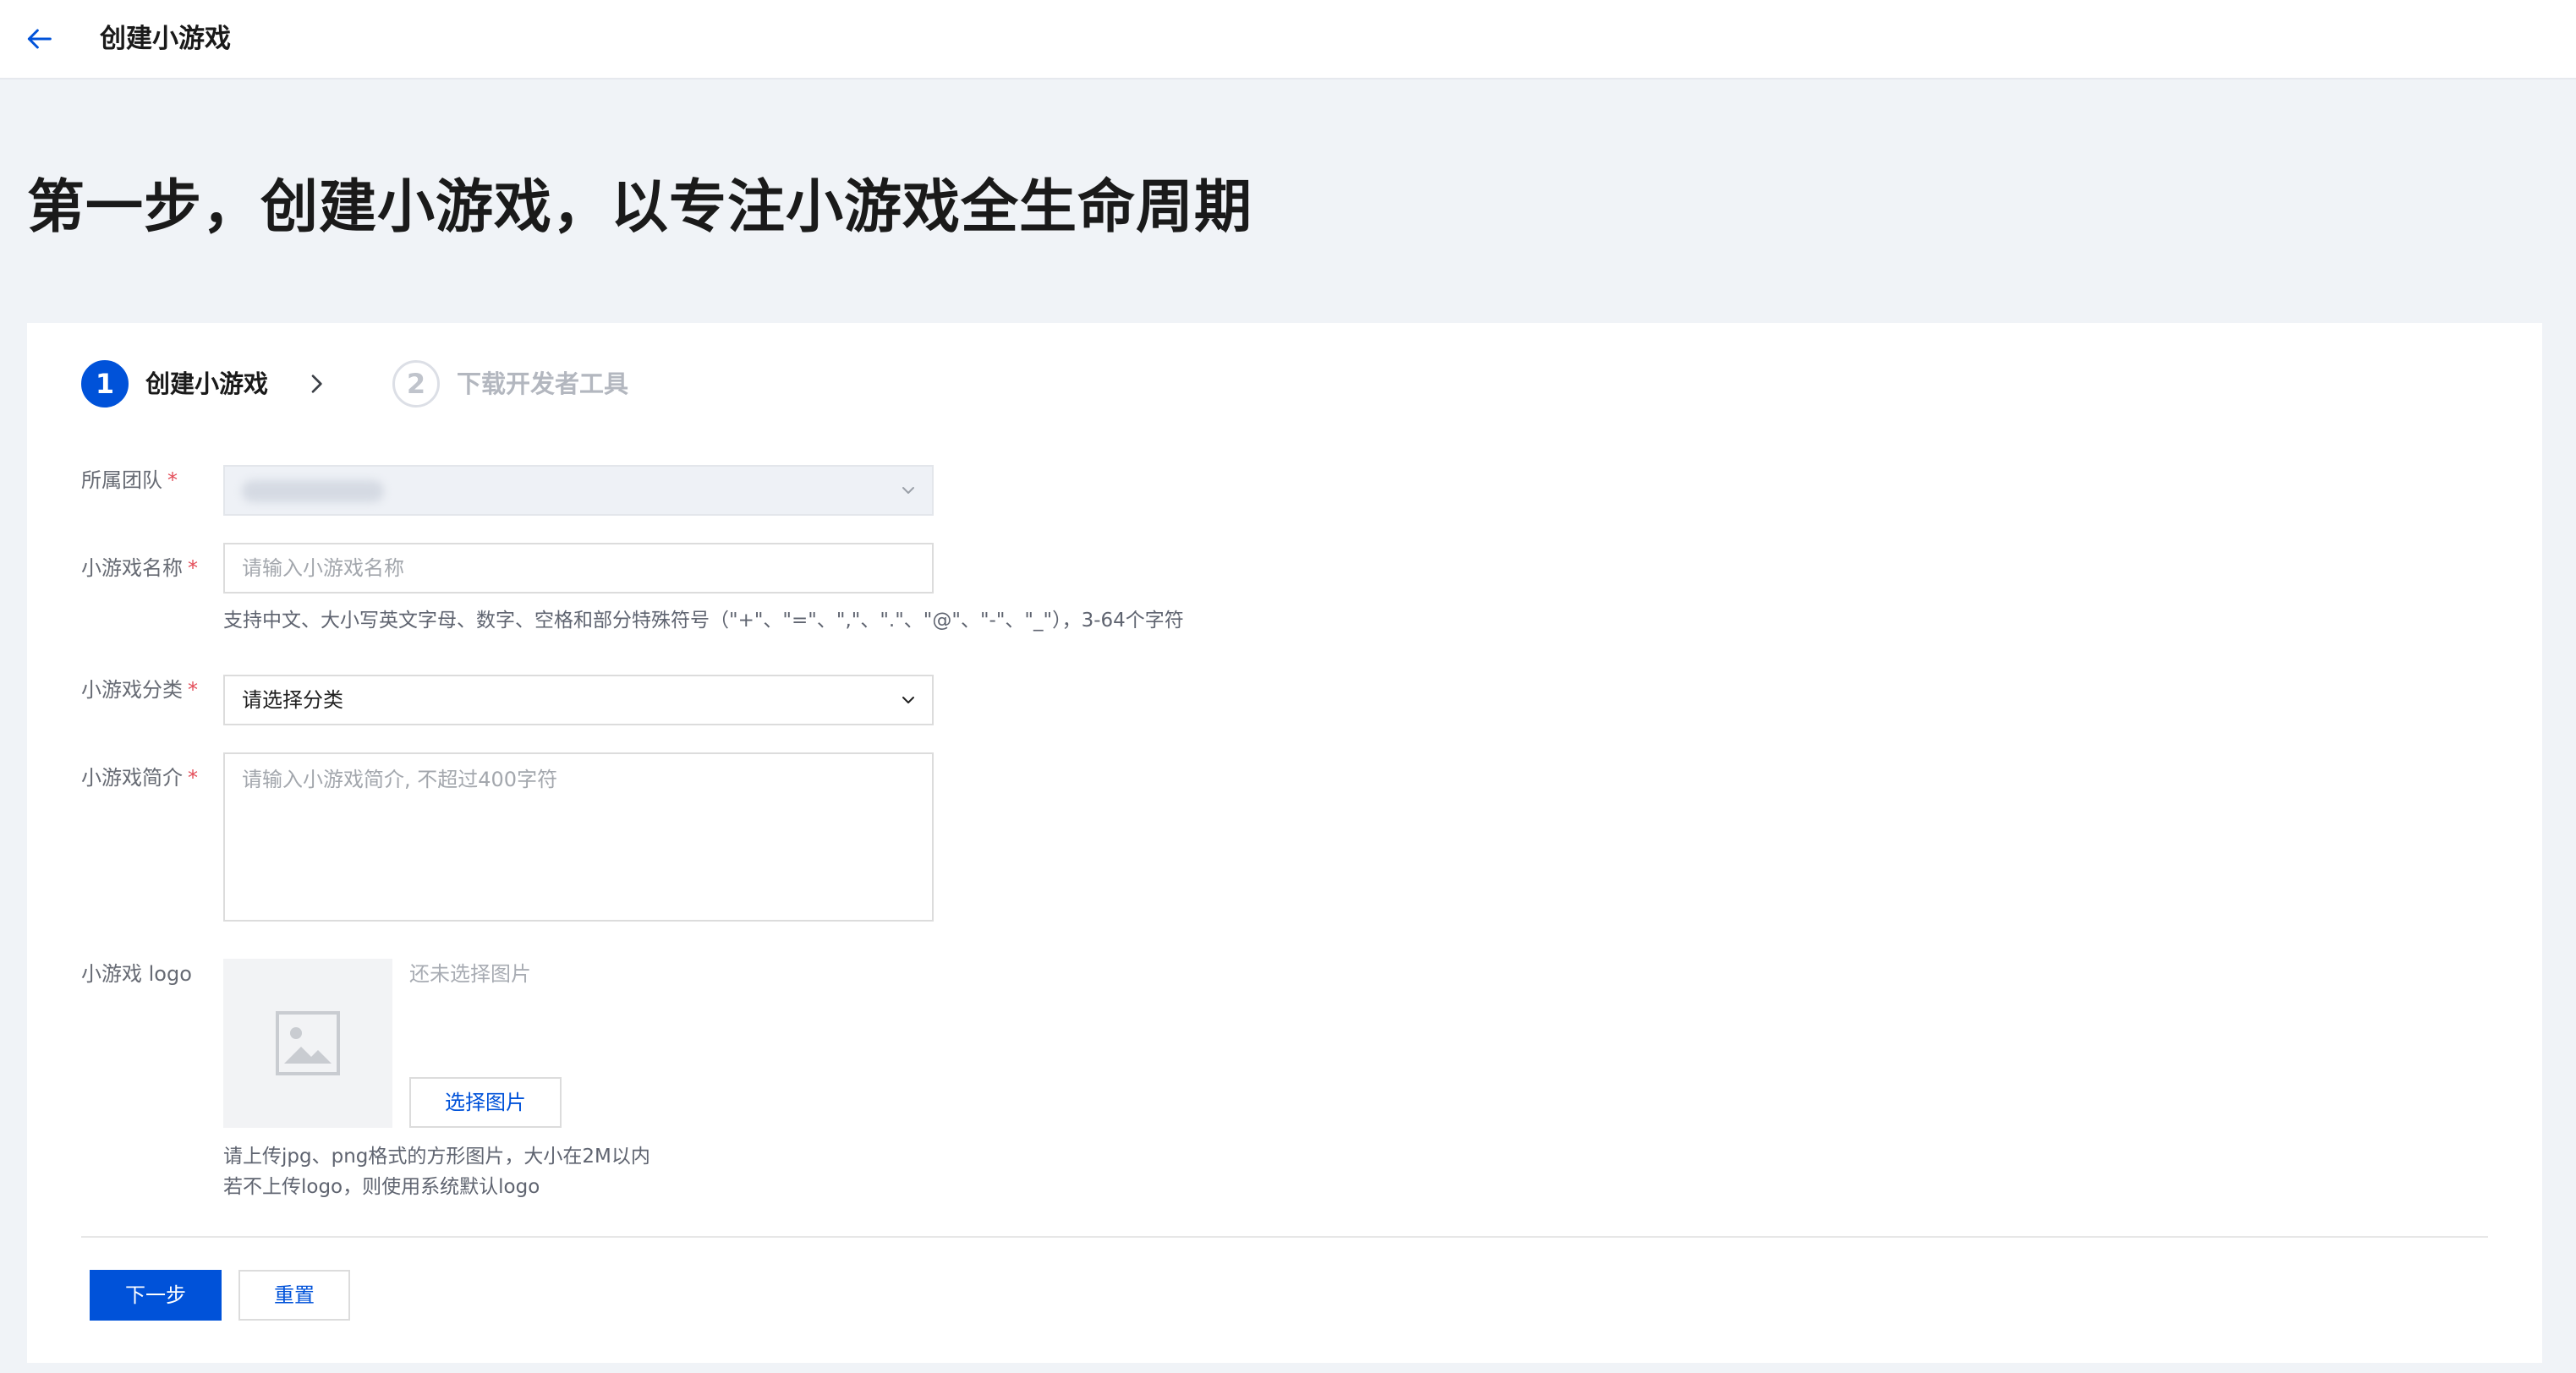 This screenshot has width=2576, height=1373. I want to click on game-intro-placeholder: 请输入小游戏简介, 不超过400字符, so click(400, 780).